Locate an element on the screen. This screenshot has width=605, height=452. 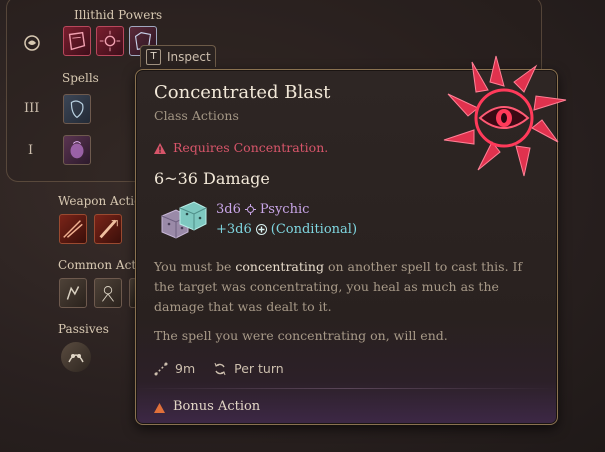
recharge-icon is located at coordinates (220, 369).